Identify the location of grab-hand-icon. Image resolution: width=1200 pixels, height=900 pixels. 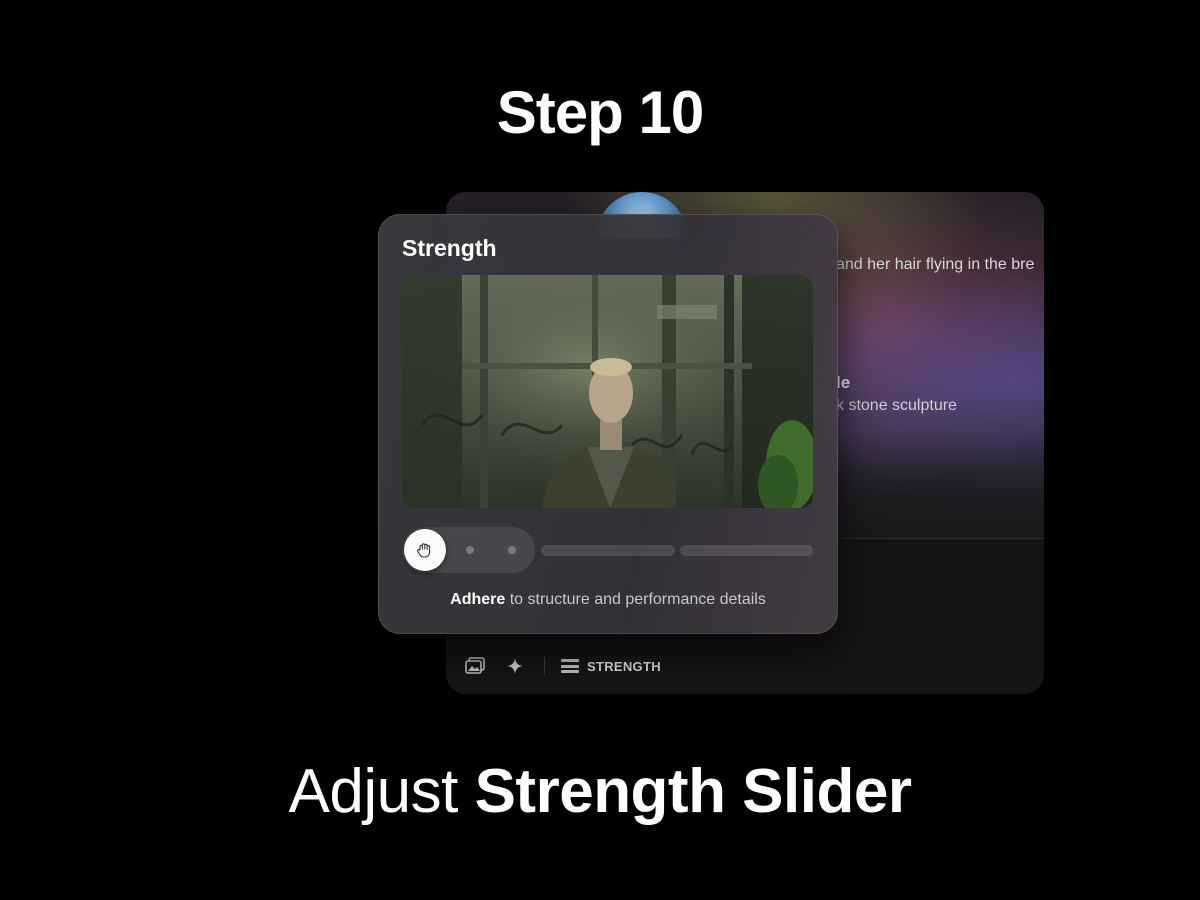
(424, 550).